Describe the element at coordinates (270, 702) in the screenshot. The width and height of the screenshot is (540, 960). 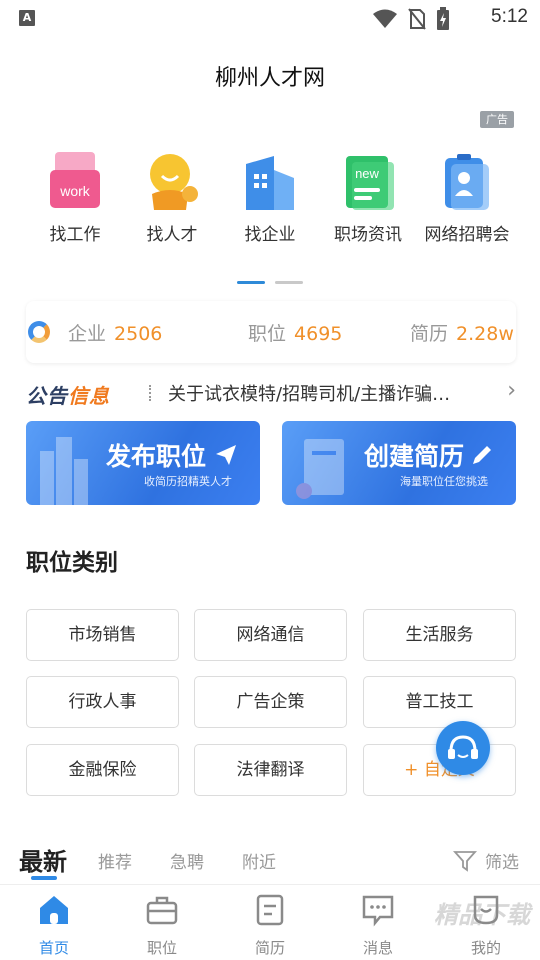
I see `category-item: 广告企策` at that location.